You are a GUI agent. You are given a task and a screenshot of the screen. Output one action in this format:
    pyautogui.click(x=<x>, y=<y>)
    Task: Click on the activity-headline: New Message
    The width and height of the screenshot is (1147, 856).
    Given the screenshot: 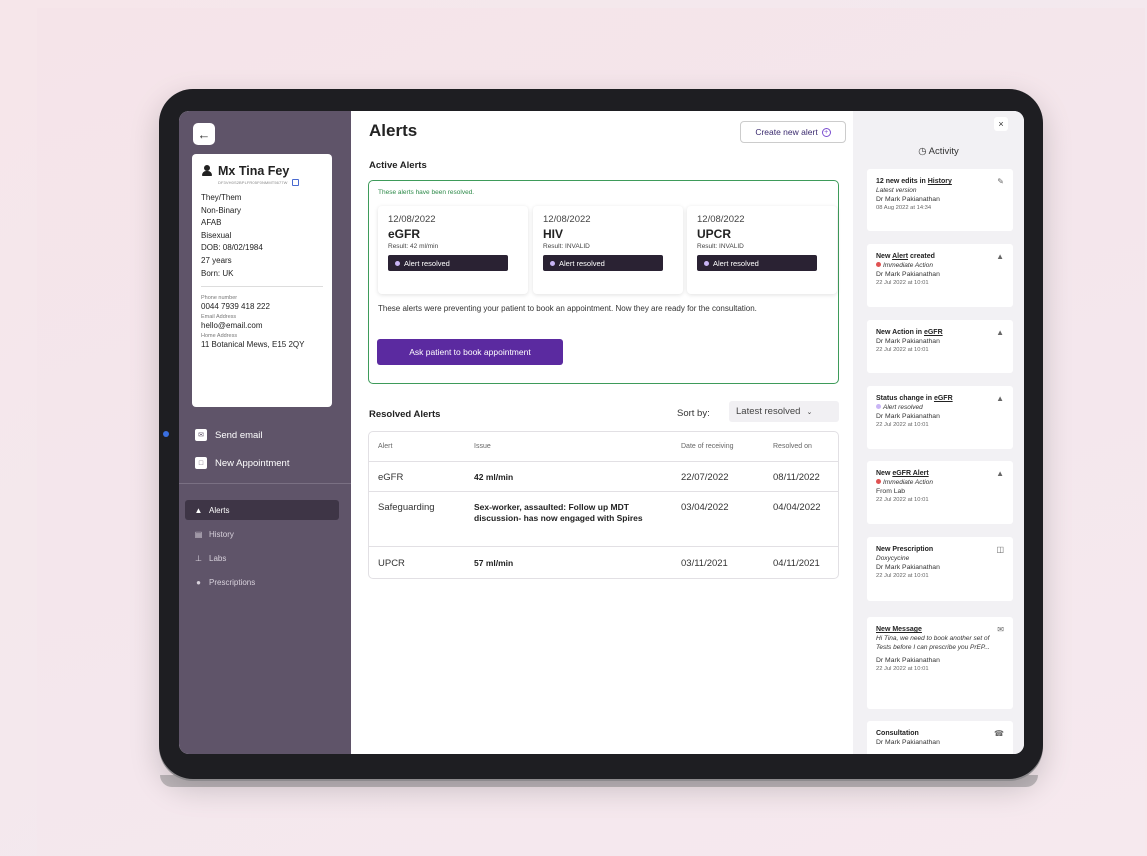 What is the action you would take?
    pyautogui.click(x=940, y=629)
    